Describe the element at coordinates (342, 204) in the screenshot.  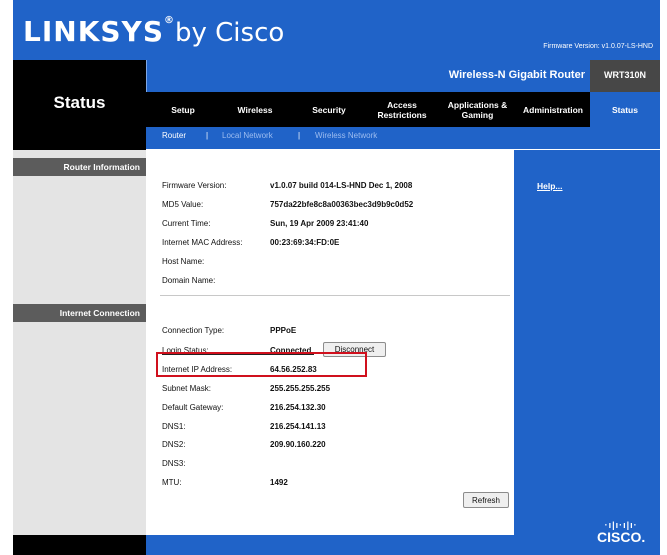
I see `value-md5: 757da22bfe8c8a00363bec3d9b9c0d52` at that location.